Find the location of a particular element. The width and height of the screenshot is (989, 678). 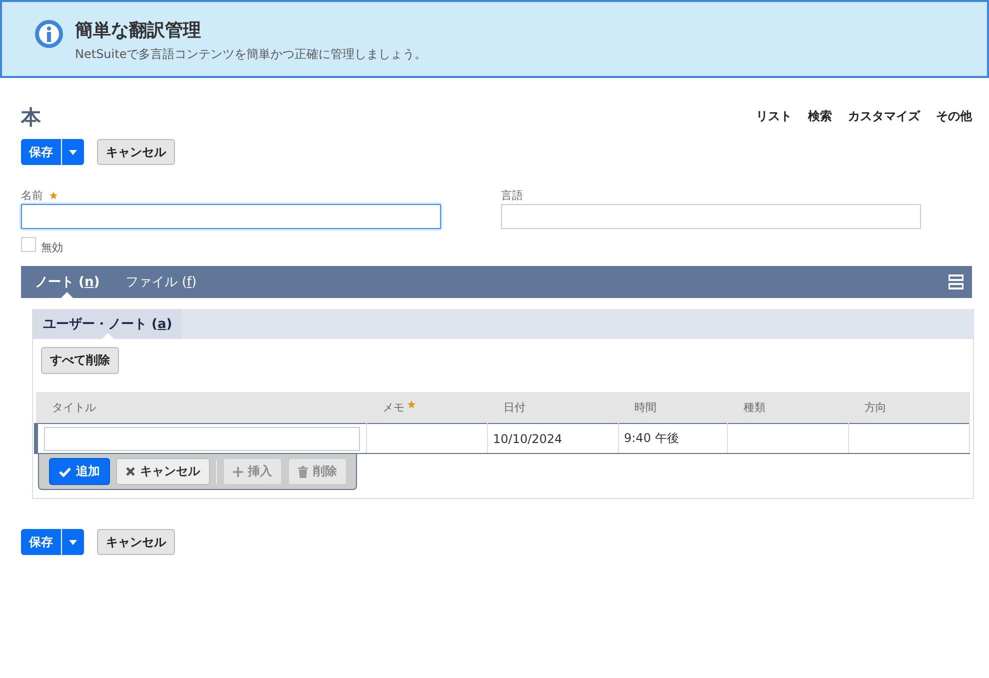

tab: ファイル (f) is located at coordinates (161, 282).